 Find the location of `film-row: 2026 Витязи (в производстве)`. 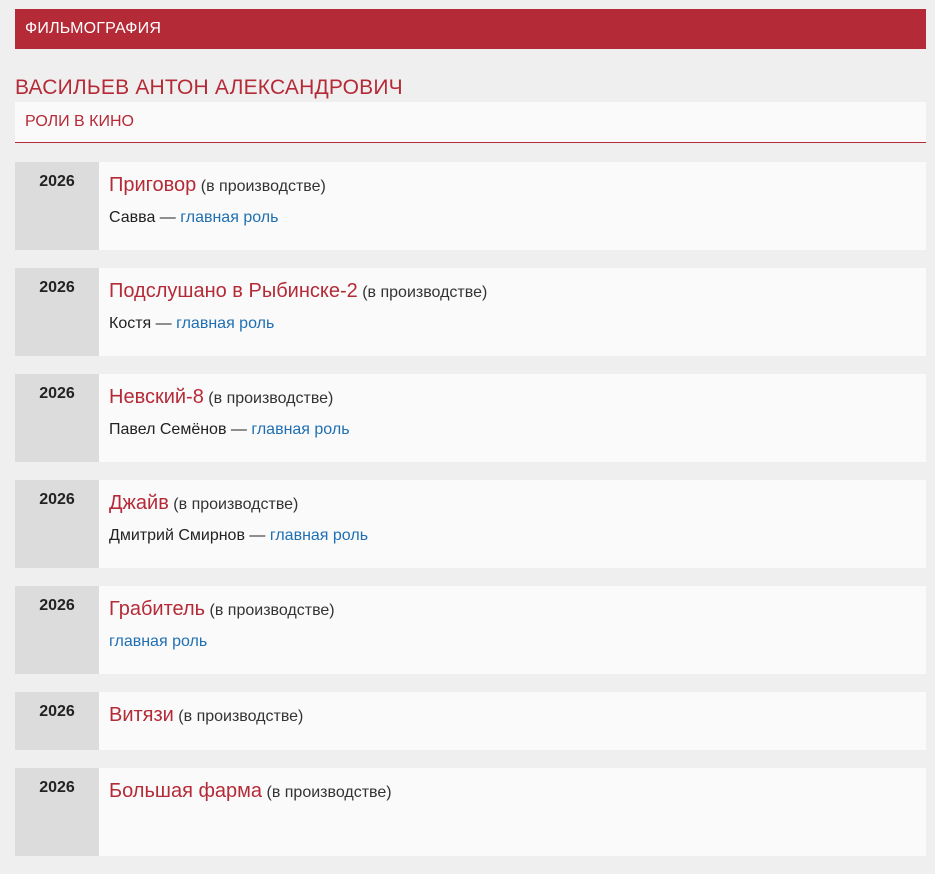

film-row: 2026 Витязи (в производстве) is located at coordinates (470, 721).